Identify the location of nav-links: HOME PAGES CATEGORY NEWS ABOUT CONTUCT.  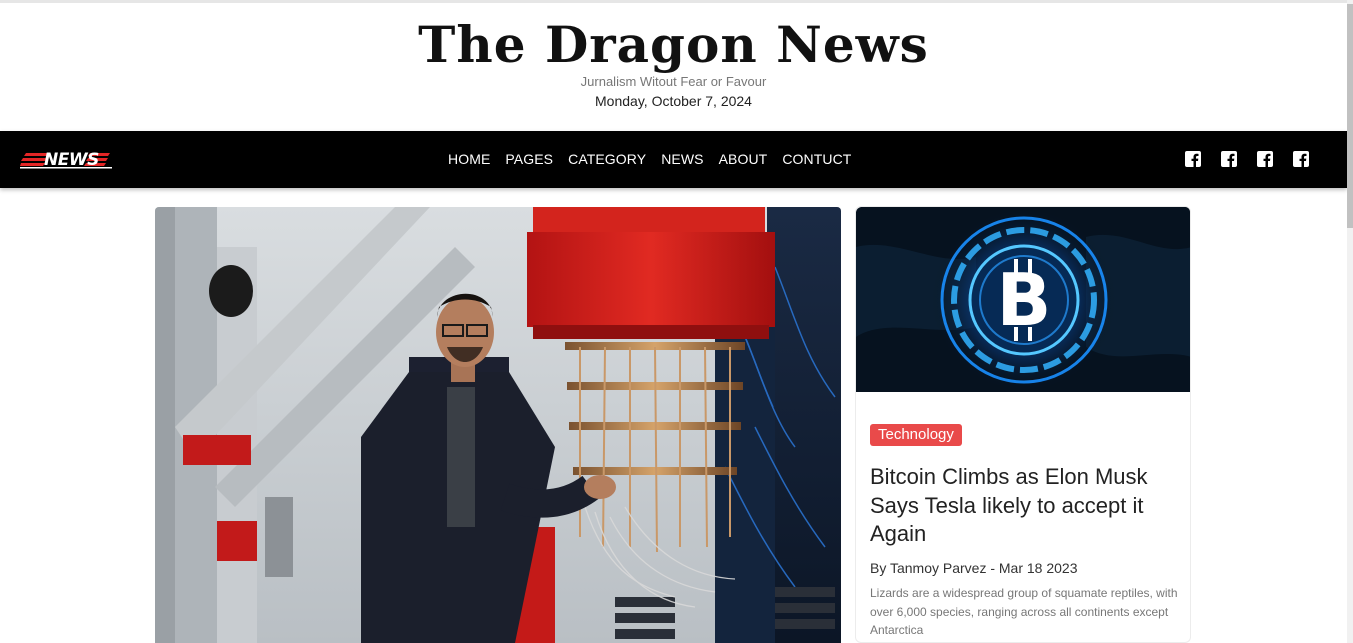
(657, 159).